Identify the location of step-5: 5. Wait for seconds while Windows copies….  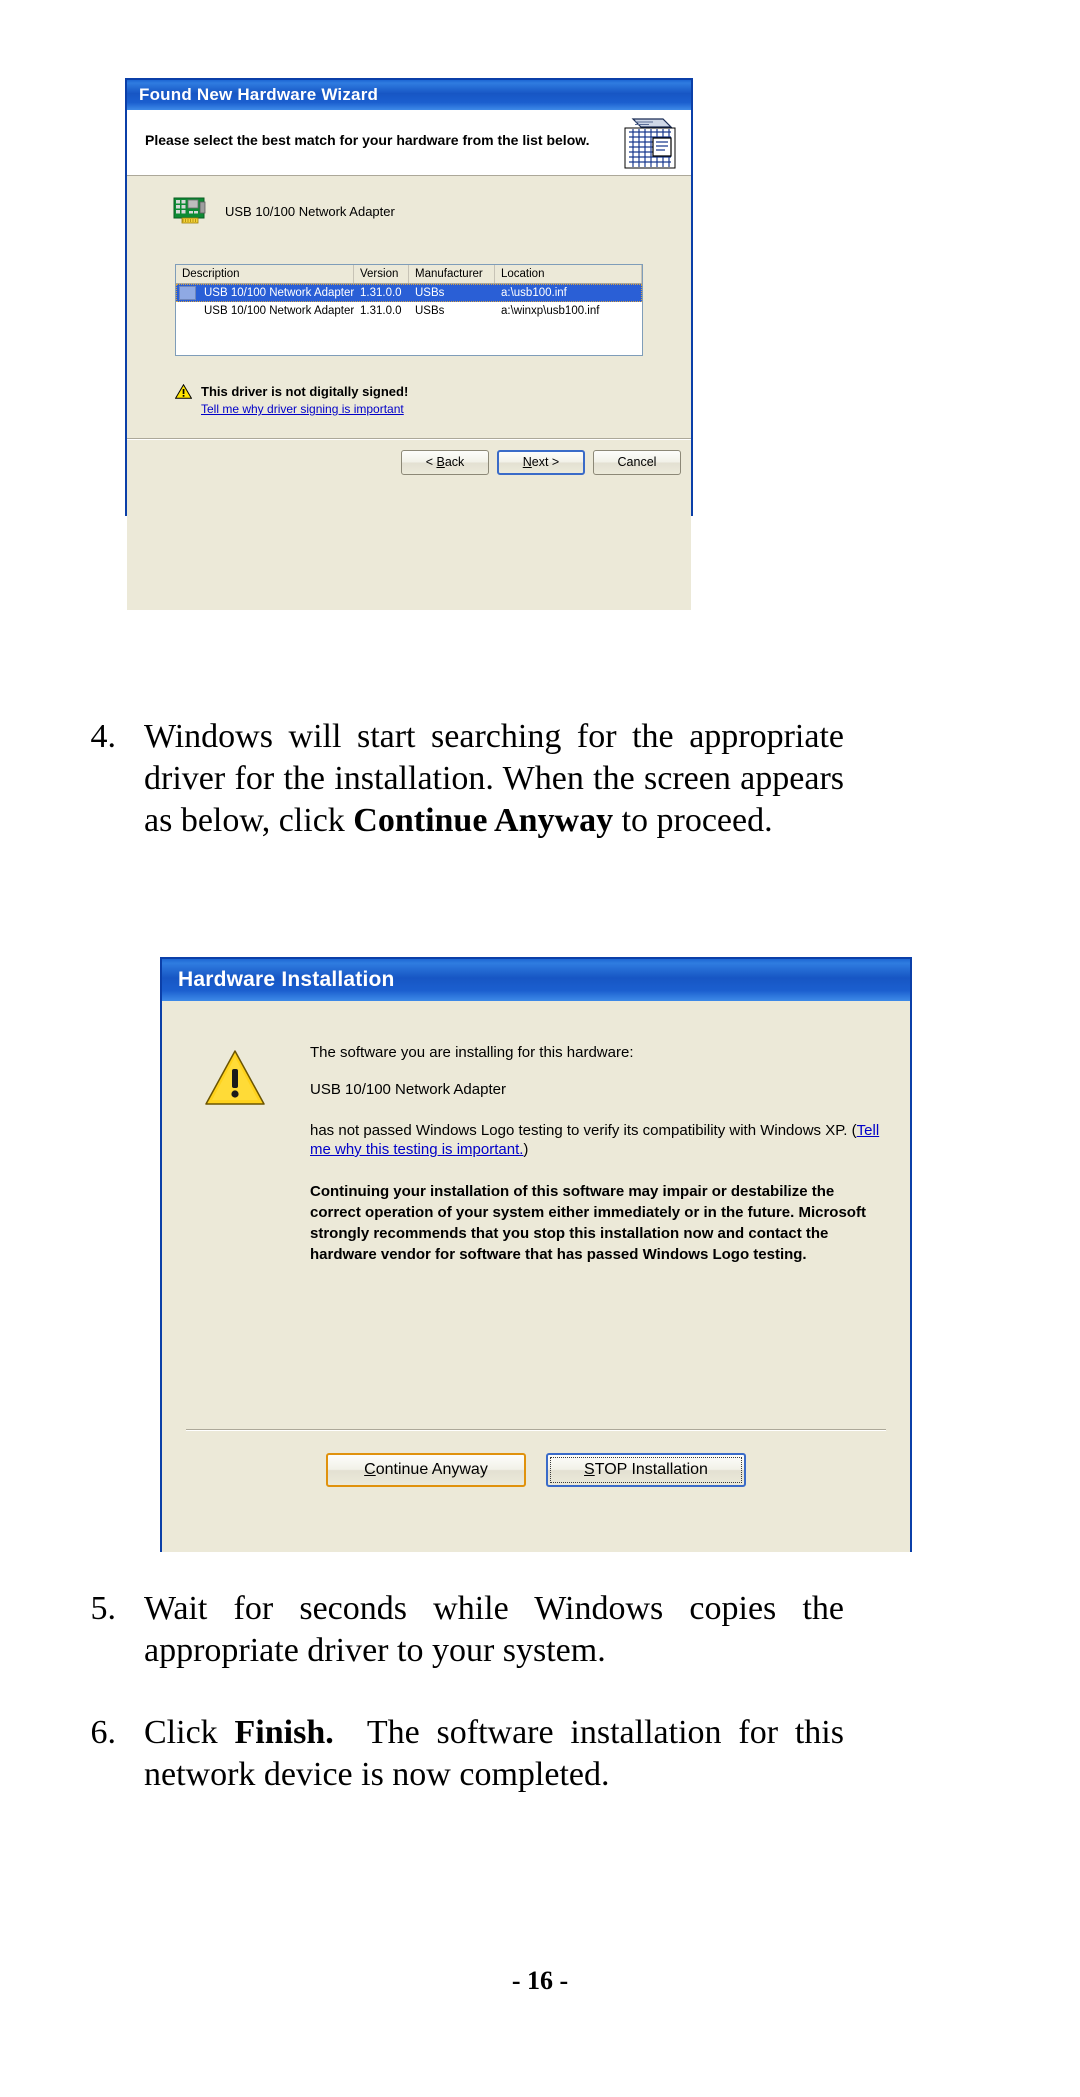
(458, 1630).